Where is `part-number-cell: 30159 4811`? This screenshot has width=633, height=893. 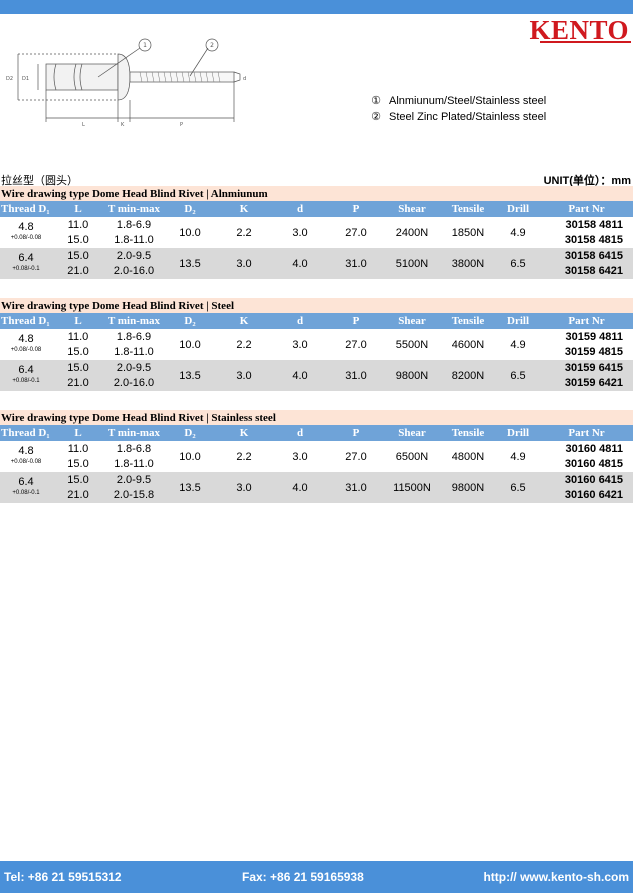
part-number-cell: 30159 4811 is located at coordinates (586, 337).